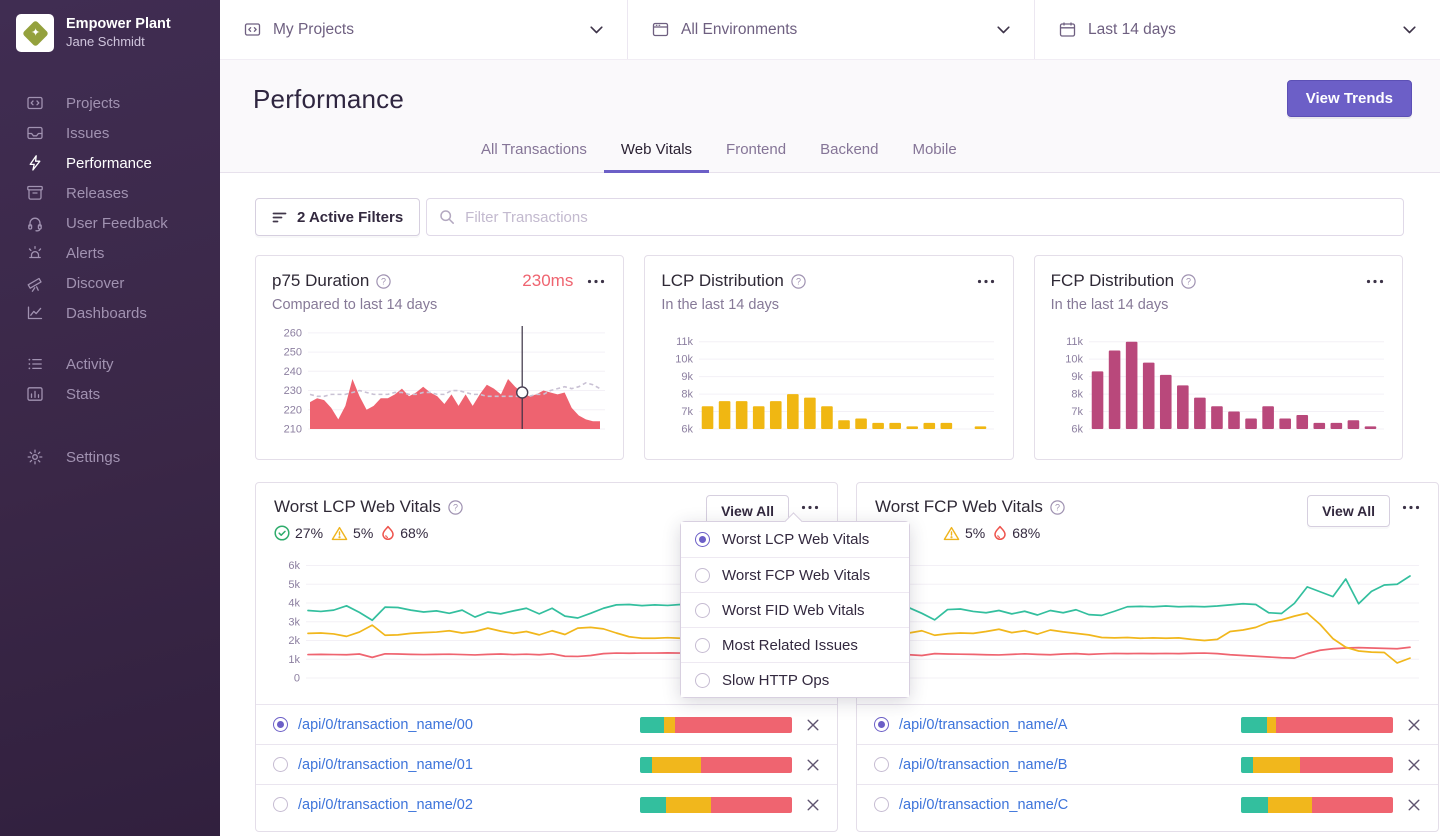  I want to click on project-selector-label: My Projects, so click(313, 29).